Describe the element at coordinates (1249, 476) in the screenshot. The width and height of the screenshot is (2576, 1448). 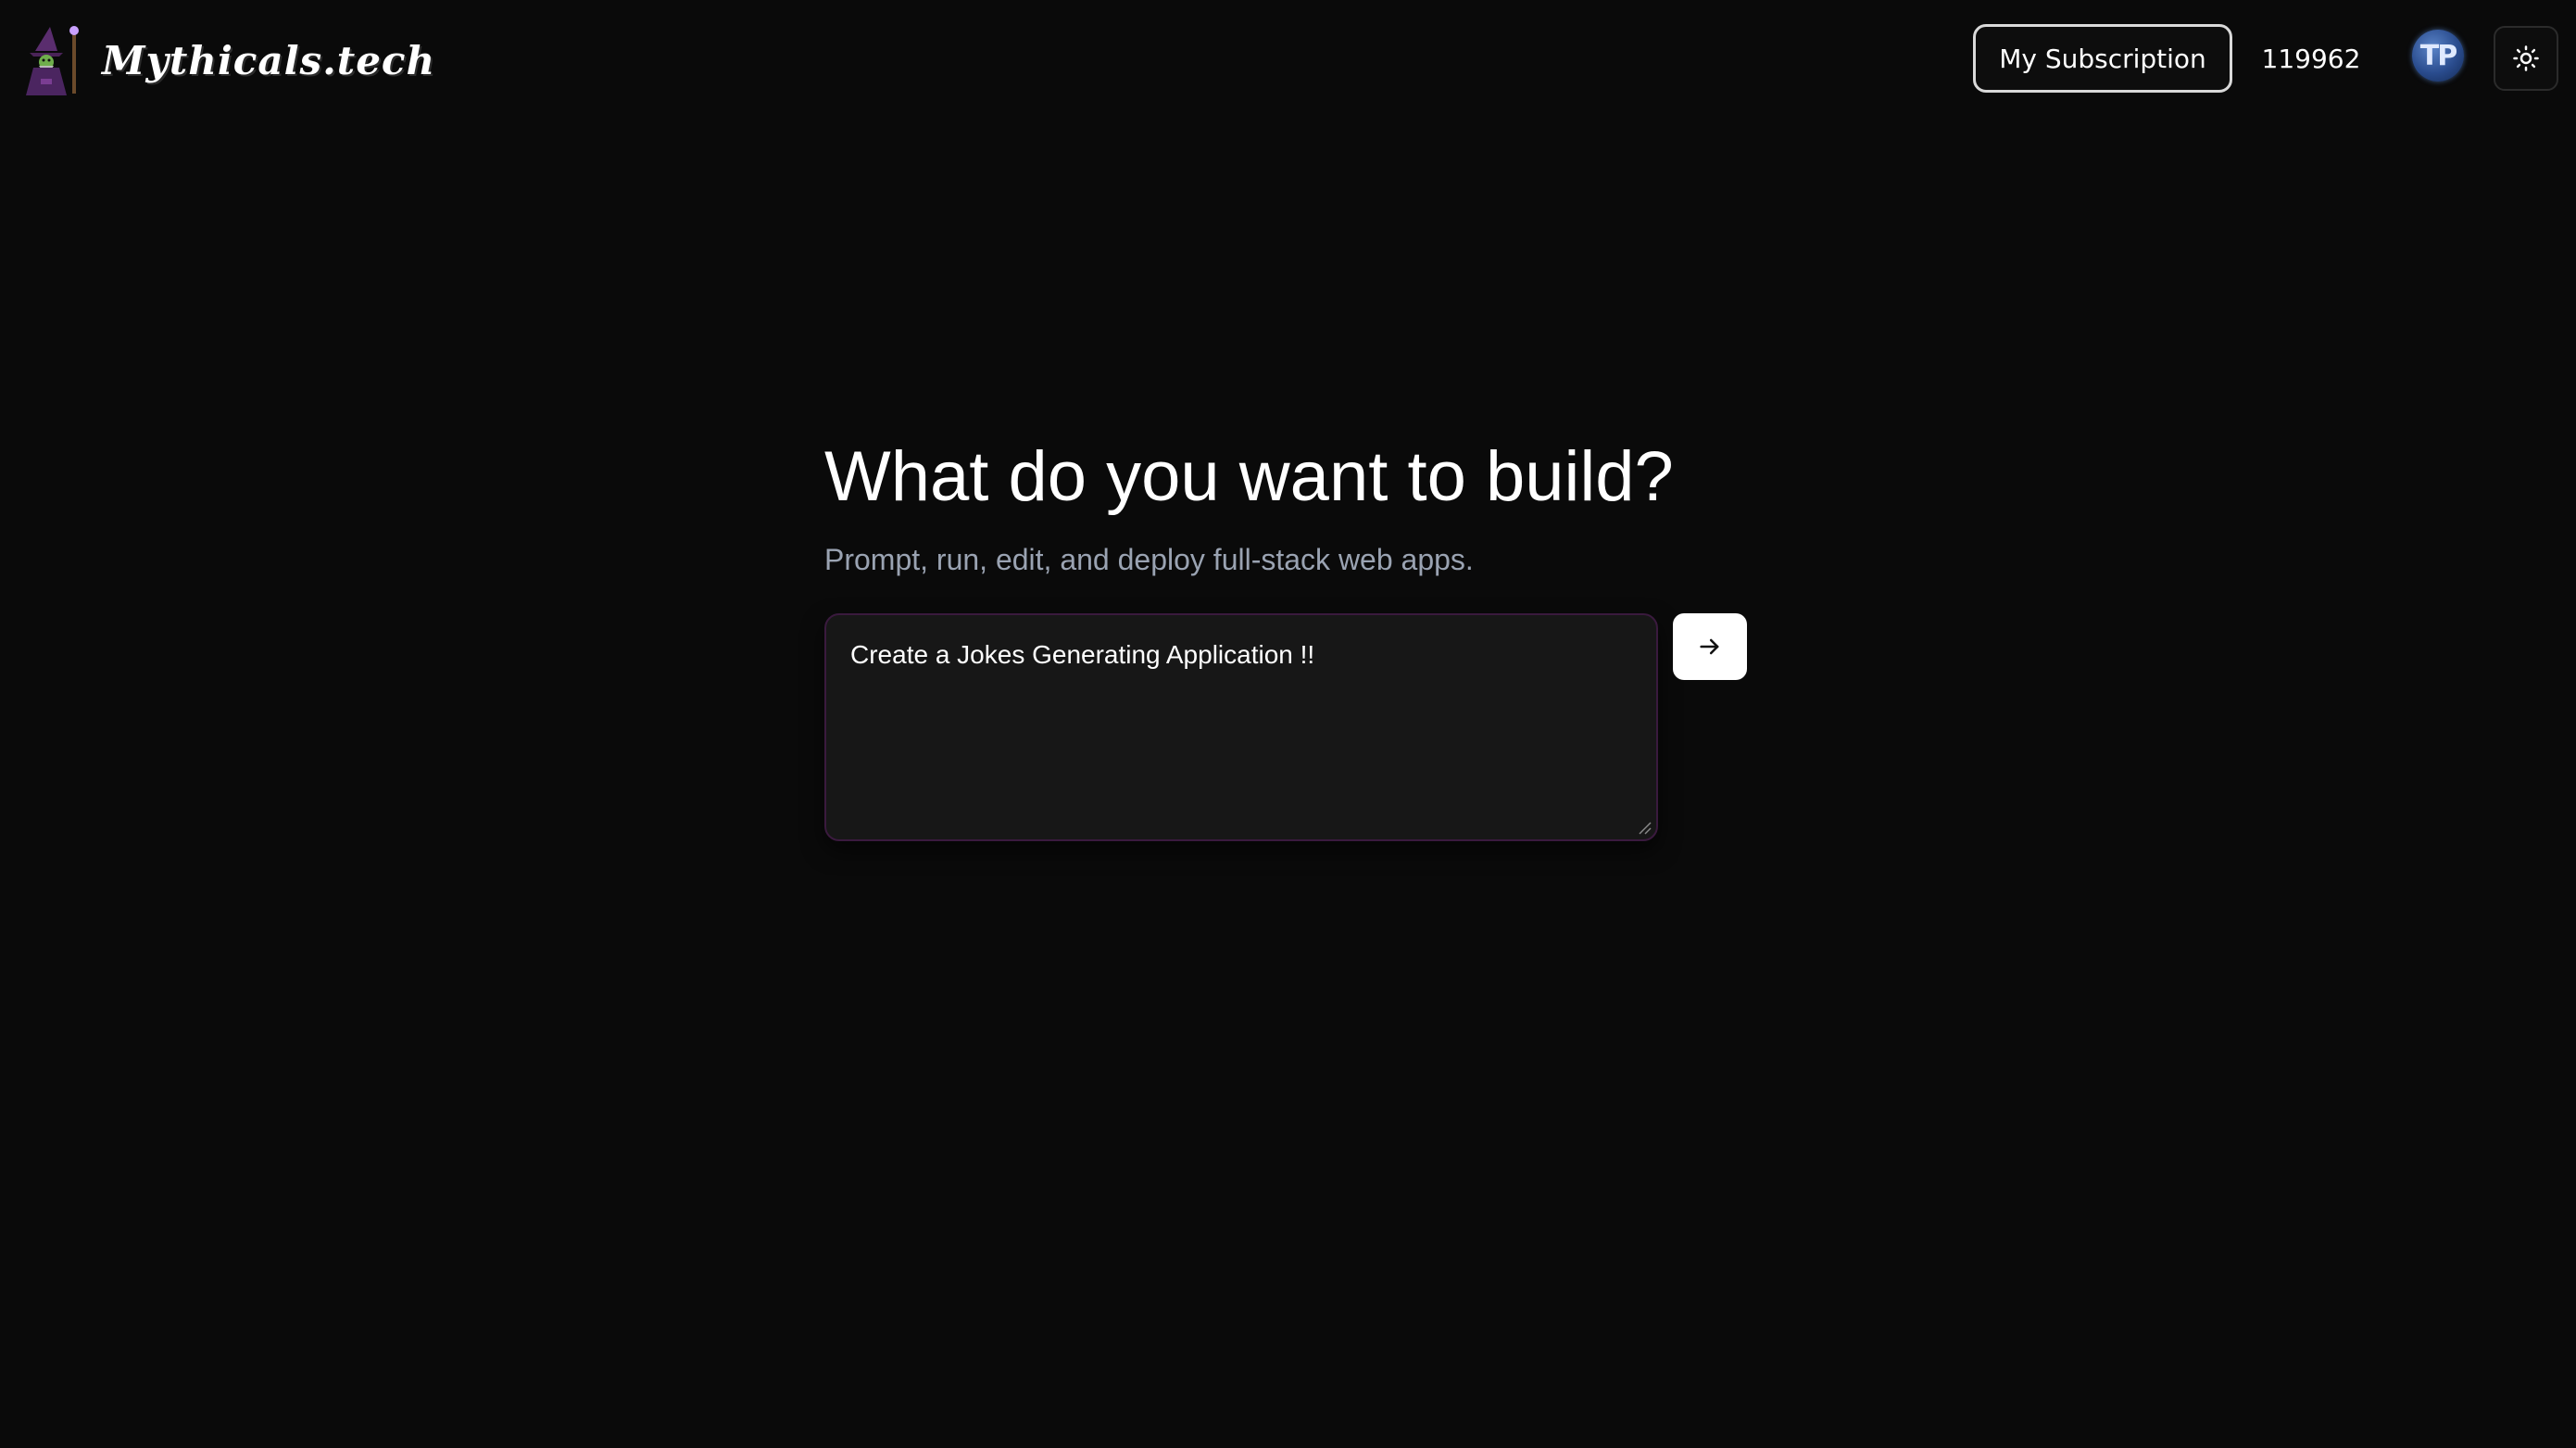
I see `page-title: What do you want to build?` at that location.